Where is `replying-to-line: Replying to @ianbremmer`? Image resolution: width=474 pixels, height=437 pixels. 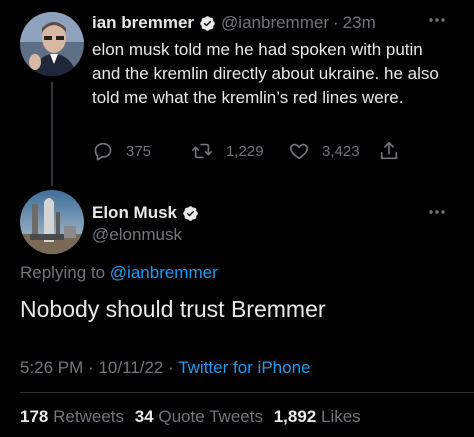
replying-to-line: Replying to @ianbremmer is located at coordinates (119, 273).